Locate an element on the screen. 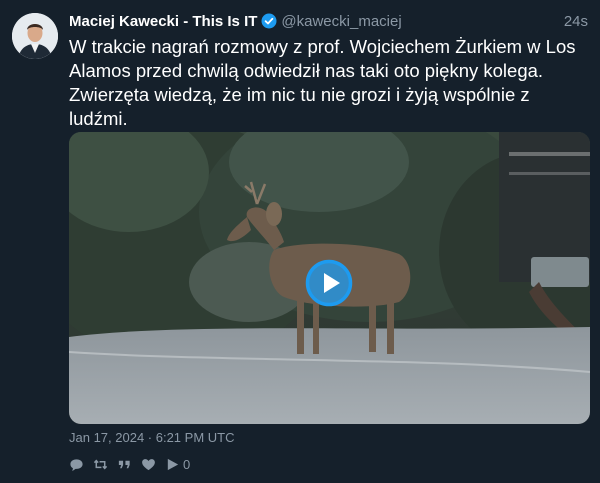 Image resolution: width=600 pixels, height=483 pixels. play-count-icon is located at coordinates (173, 464).